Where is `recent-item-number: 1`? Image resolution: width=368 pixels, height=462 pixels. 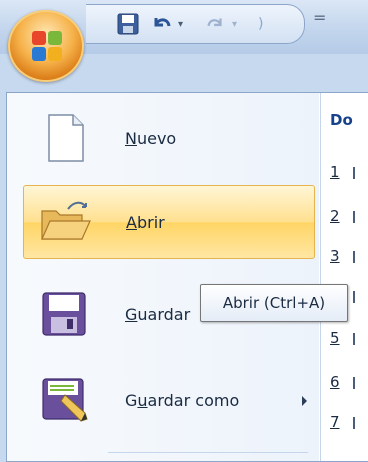
recent-item-number: 1 is located at coordinates (335, 172).